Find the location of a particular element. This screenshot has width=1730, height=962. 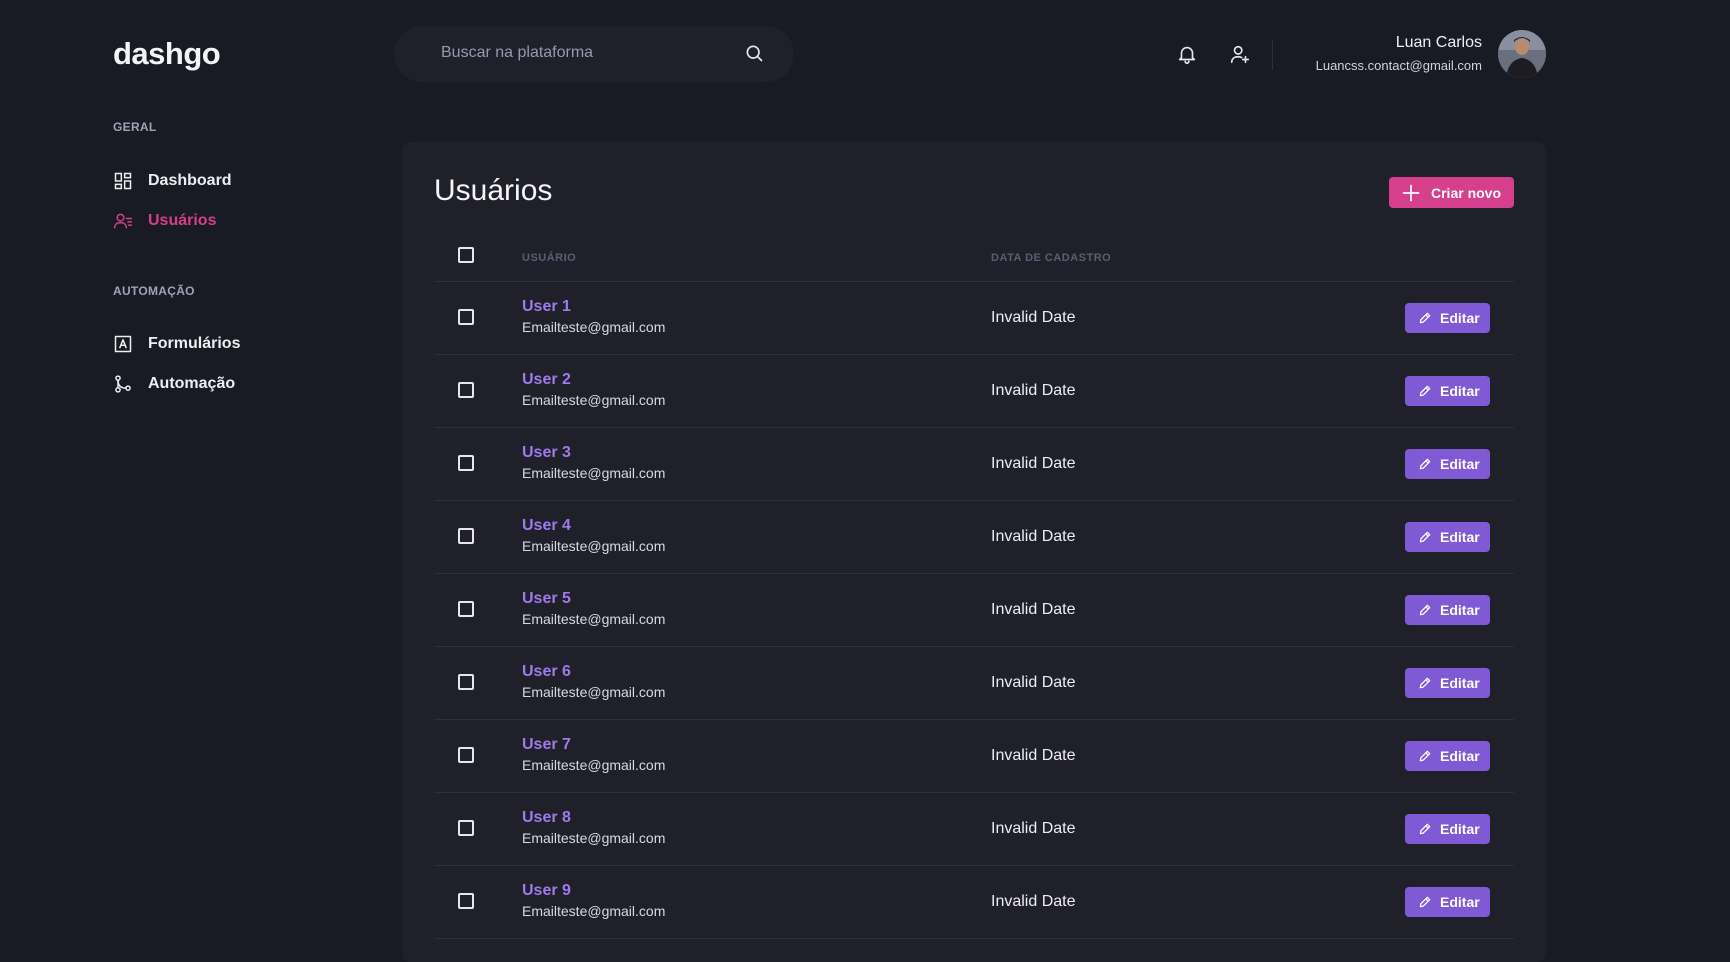

git-merge-icon is located at coordinates (123, 384).